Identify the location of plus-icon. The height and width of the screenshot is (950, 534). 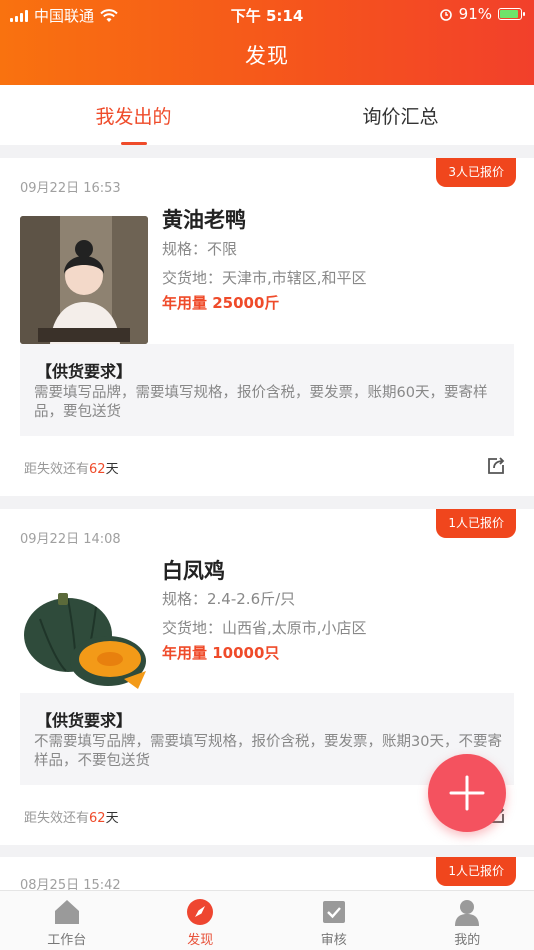
(467, 793).